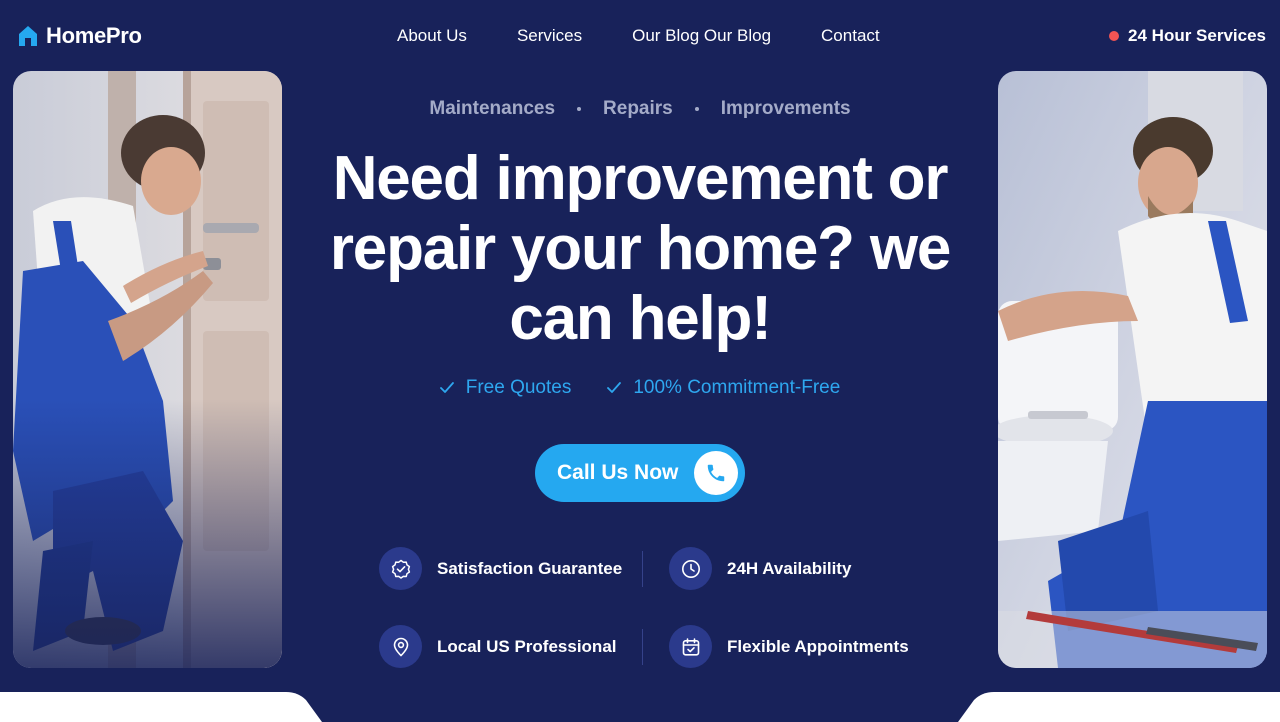 This screenshot has width=1280, height=722. Describe the element at coordinates (527, 646) in the screenshot. I see `feature-label: Local US Professional` at that location.